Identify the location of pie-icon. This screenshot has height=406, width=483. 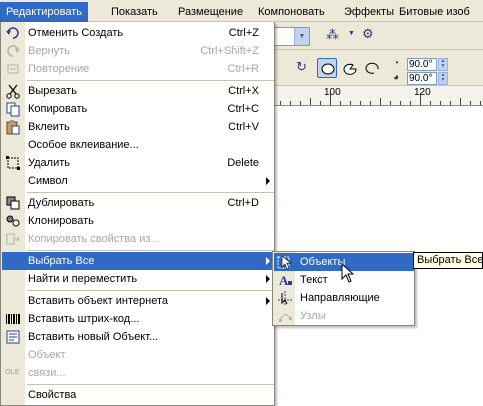
(350, 69).